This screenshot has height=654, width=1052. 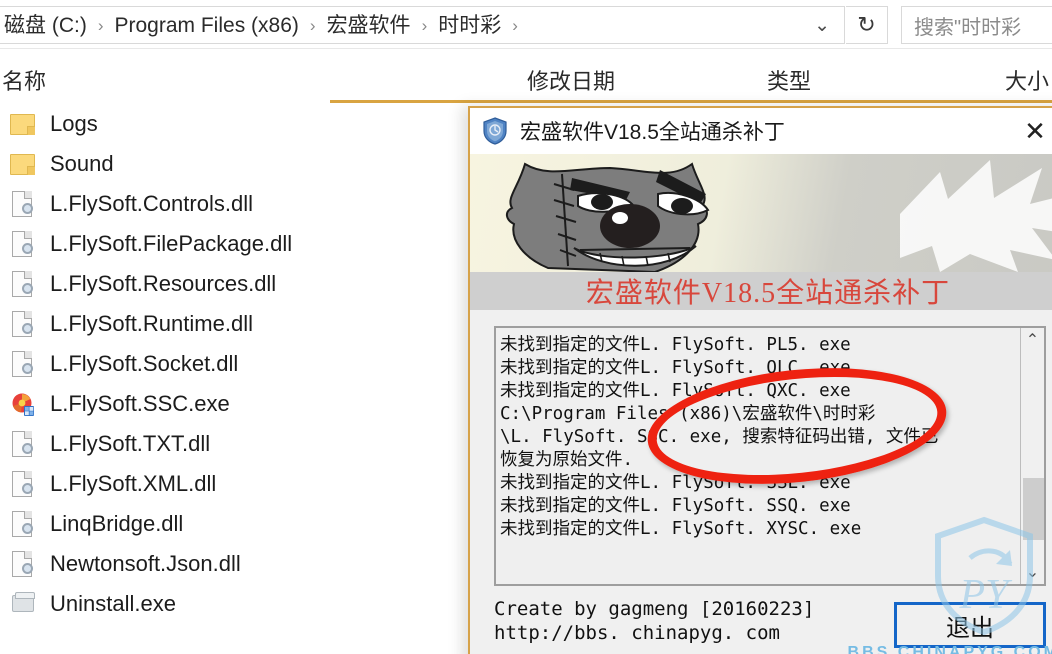 I want to click on file-name: Logs, so click(x=74, y=123).